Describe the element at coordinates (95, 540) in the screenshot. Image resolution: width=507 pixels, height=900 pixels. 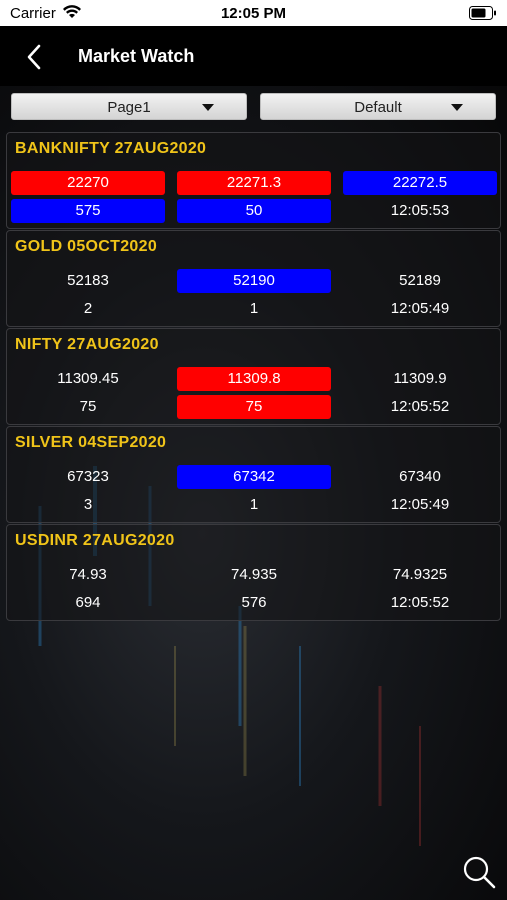
I see `symbol-name: USDINR 27AUG2020` at that location.